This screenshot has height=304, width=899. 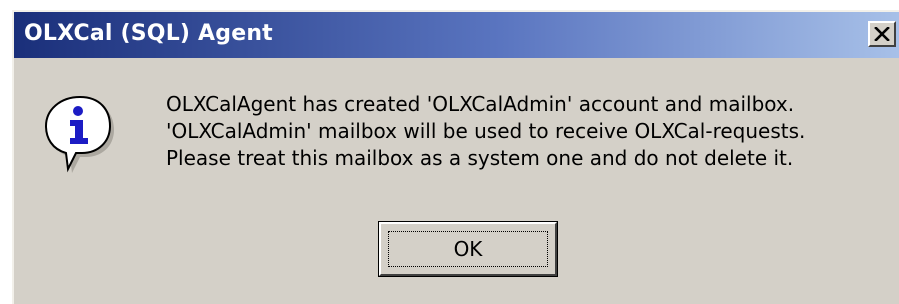 I want to click on information-icon, so click(x=81, y=135).